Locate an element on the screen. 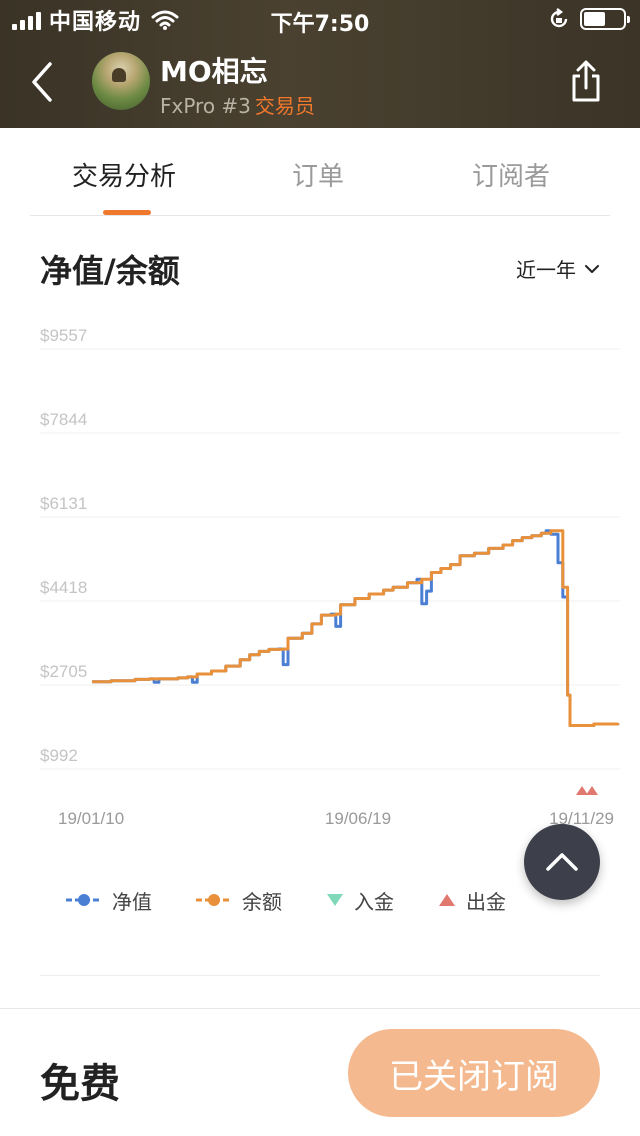 Image resolution: width=640 pixels, height=1136 pixels. y-tick-label: $2705 is located at coordinates (63, 671).